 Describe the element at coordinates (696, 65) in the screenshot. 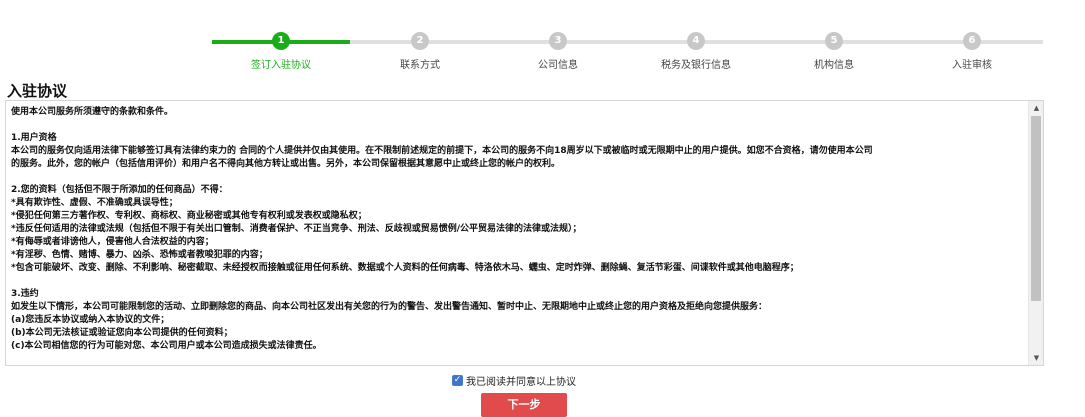

I see `step-label: 税务及银行信息` at that location.